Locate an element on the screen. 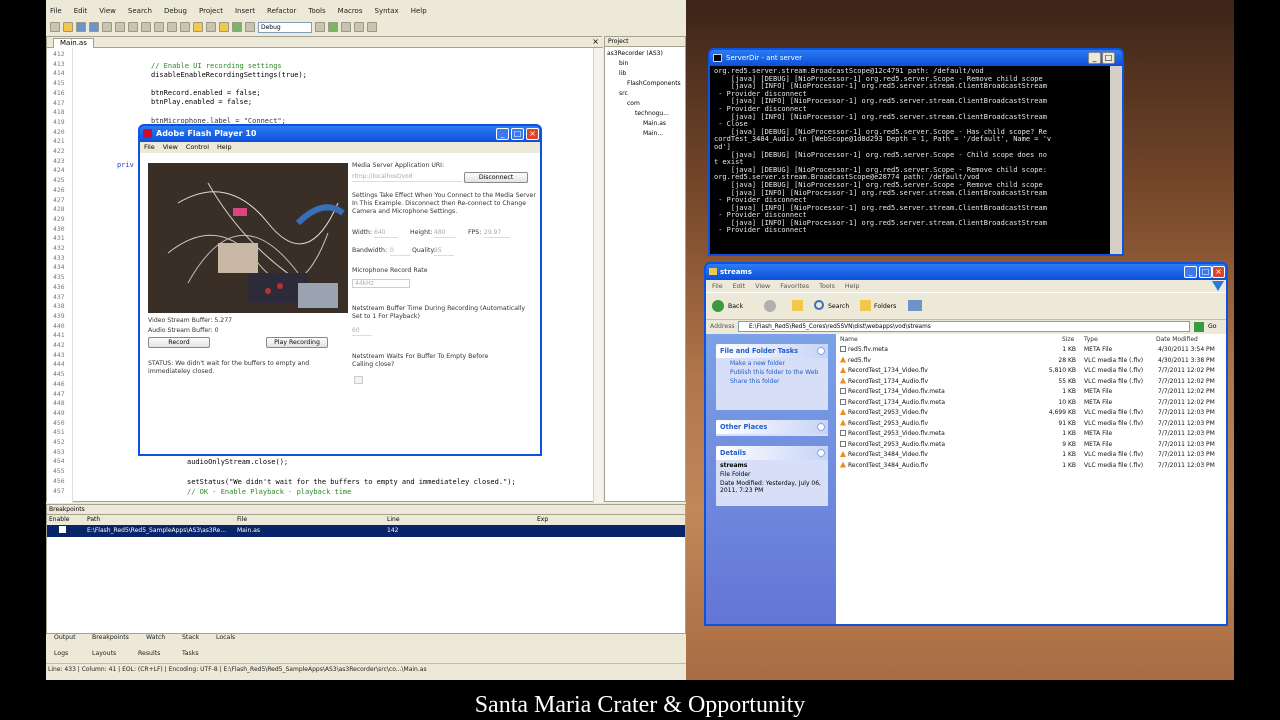 The height and width of the screenshot is (720, 1280). paste-icon is located at coordinates (133, 27).